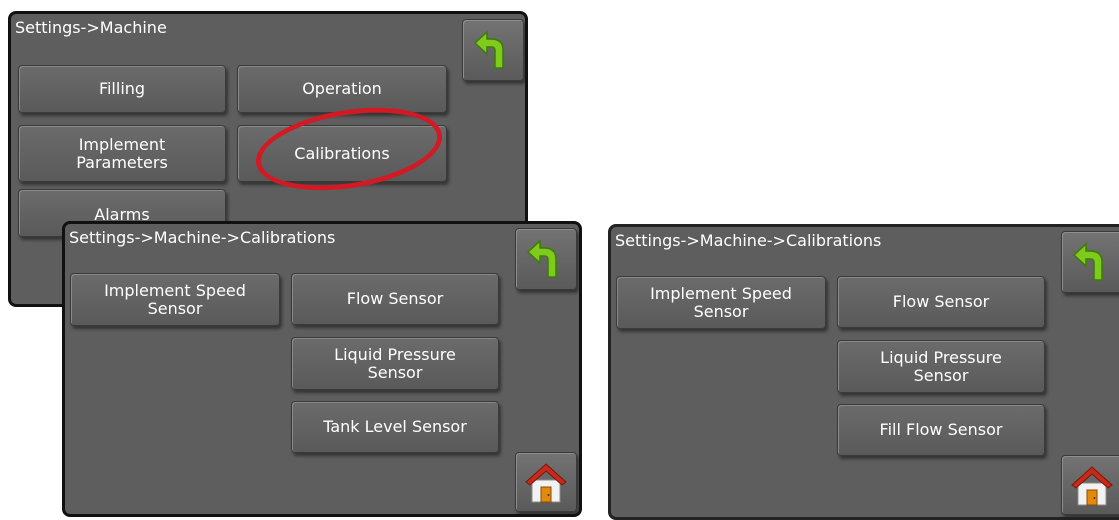  I want to click on implement-parameters-label-line1: Implement, so click(122, 144).